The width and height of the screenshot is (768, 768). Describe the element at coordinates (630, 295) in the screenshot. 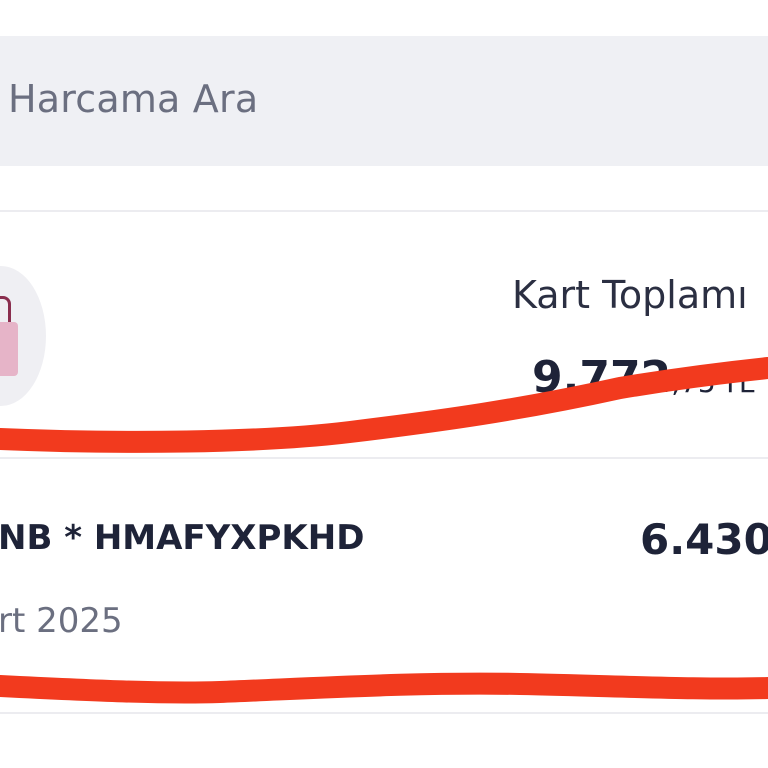

I see `card-total-label: Kart Toplamı` at that location.